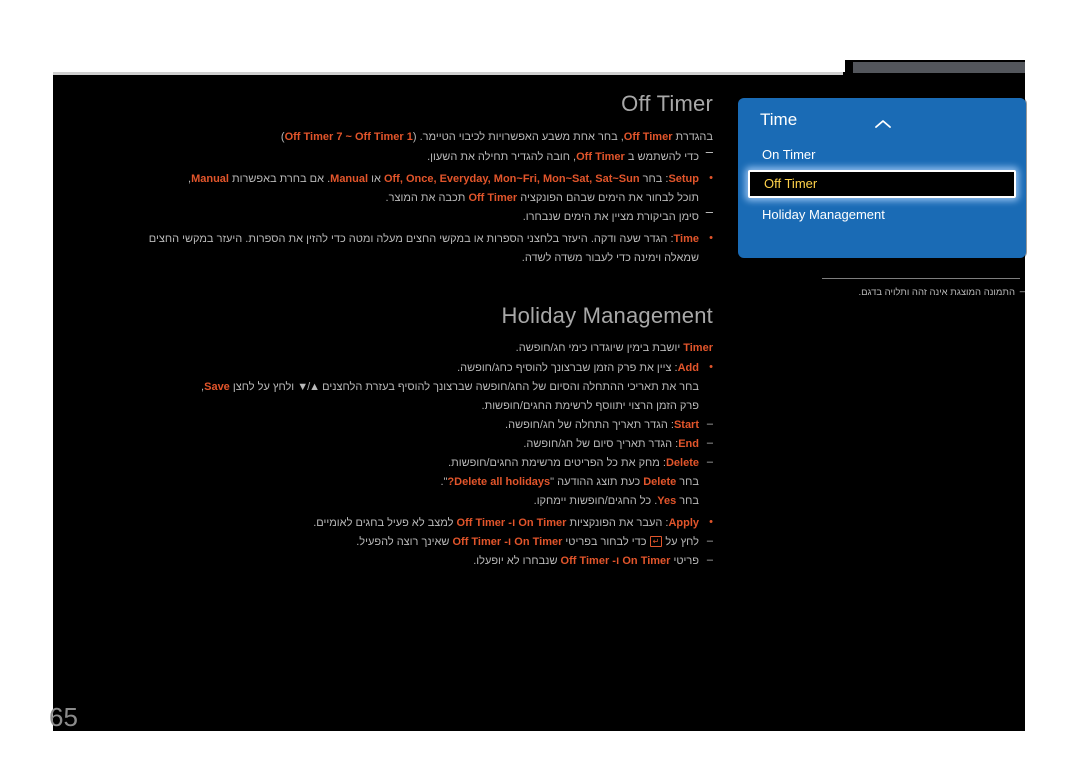  I want to click on yes-term: Yes, so click(667, 501).